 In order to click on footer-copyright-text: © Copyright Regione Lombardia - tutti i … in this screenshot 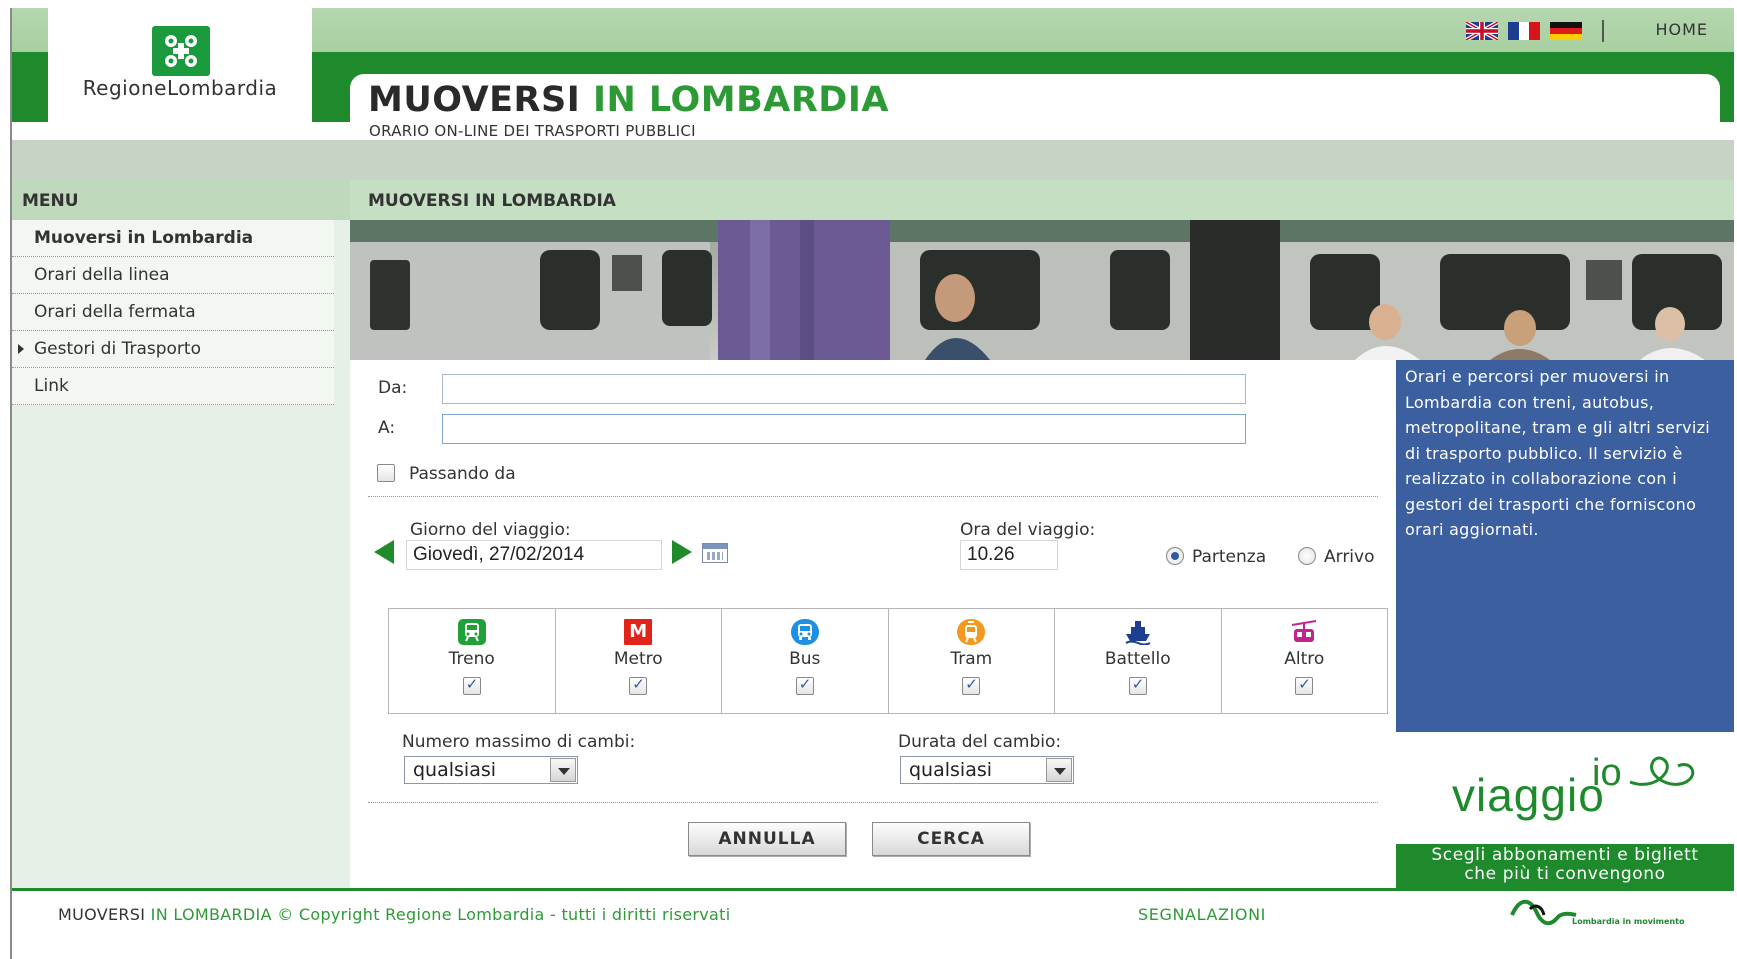, I will do `click(501, 914)`.